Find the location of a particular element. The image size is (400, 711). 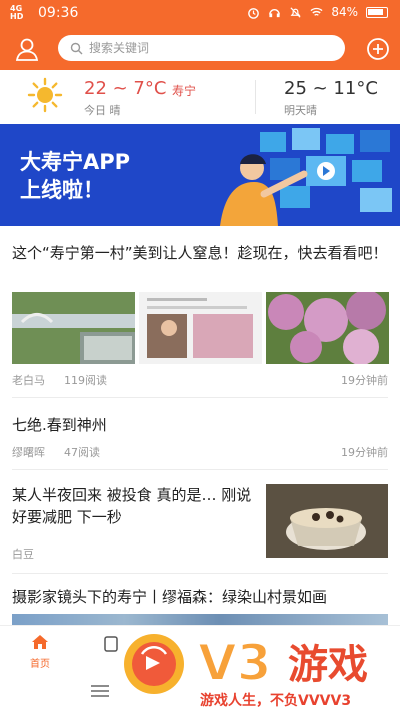

search-icon is located at coordinates (76, 48).